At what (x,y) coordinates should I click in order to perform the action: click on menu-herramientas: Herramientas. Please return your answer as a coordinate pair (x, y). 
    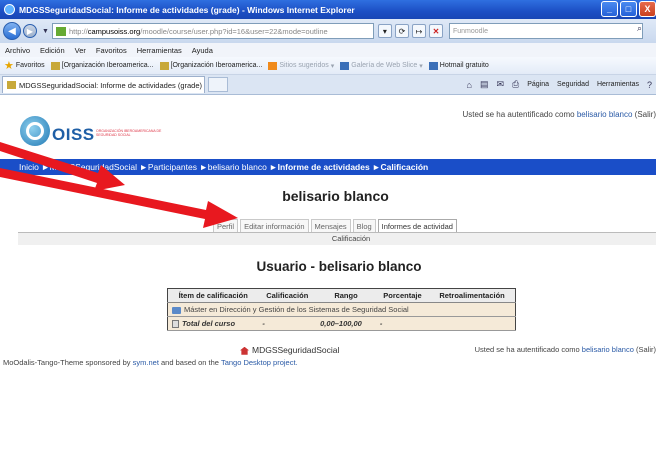
    Looking at the image, I should click on (159, 50).